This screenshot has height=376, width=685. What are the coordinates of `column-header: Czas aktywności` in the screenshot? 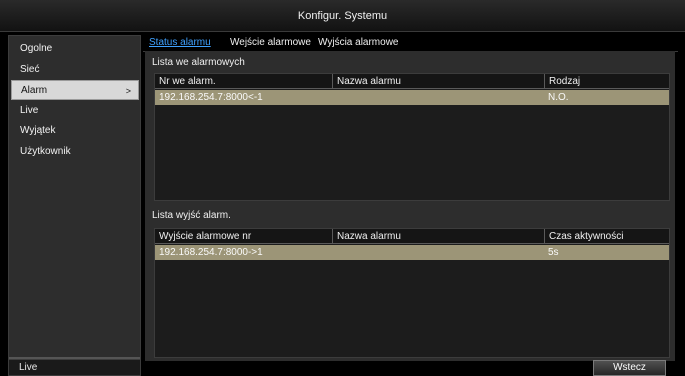 It's located at (606, 236).